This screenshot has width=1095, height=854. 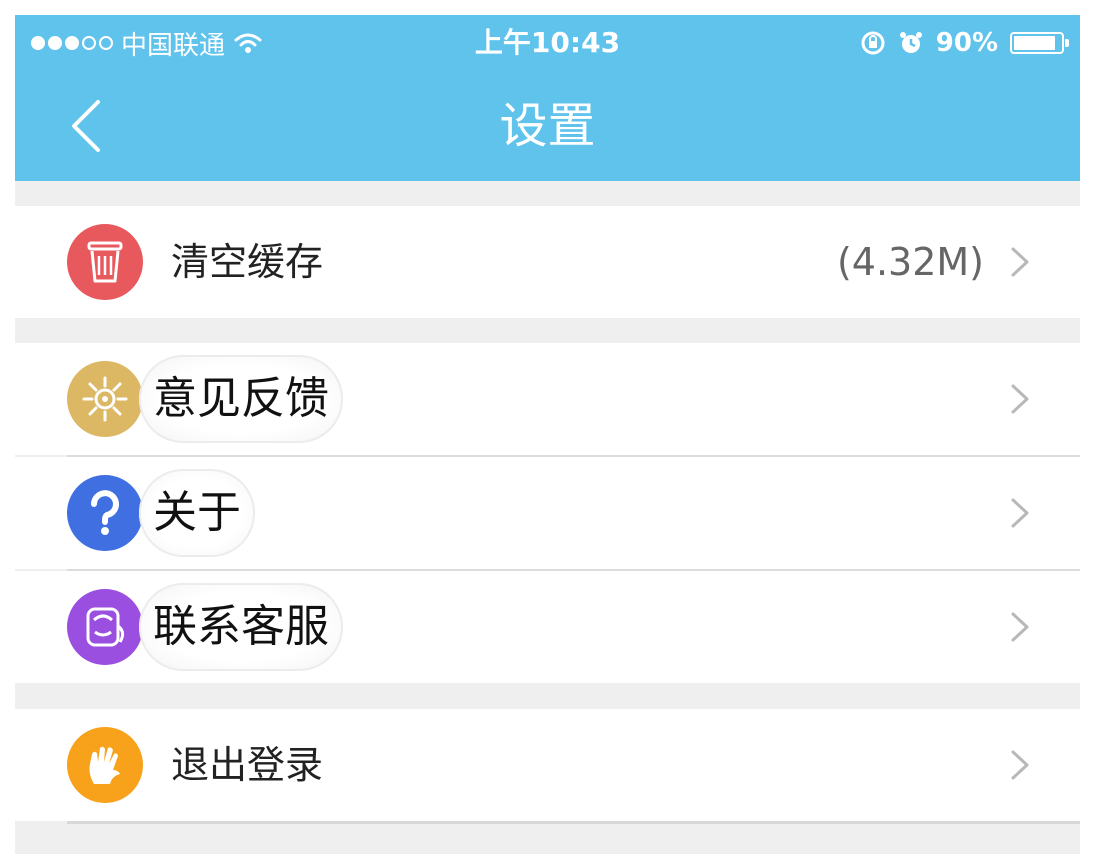 What do you see at coordinates (1035, 43) in the screenshot?
I see `battery-level` at bounding box center [1035, 43].